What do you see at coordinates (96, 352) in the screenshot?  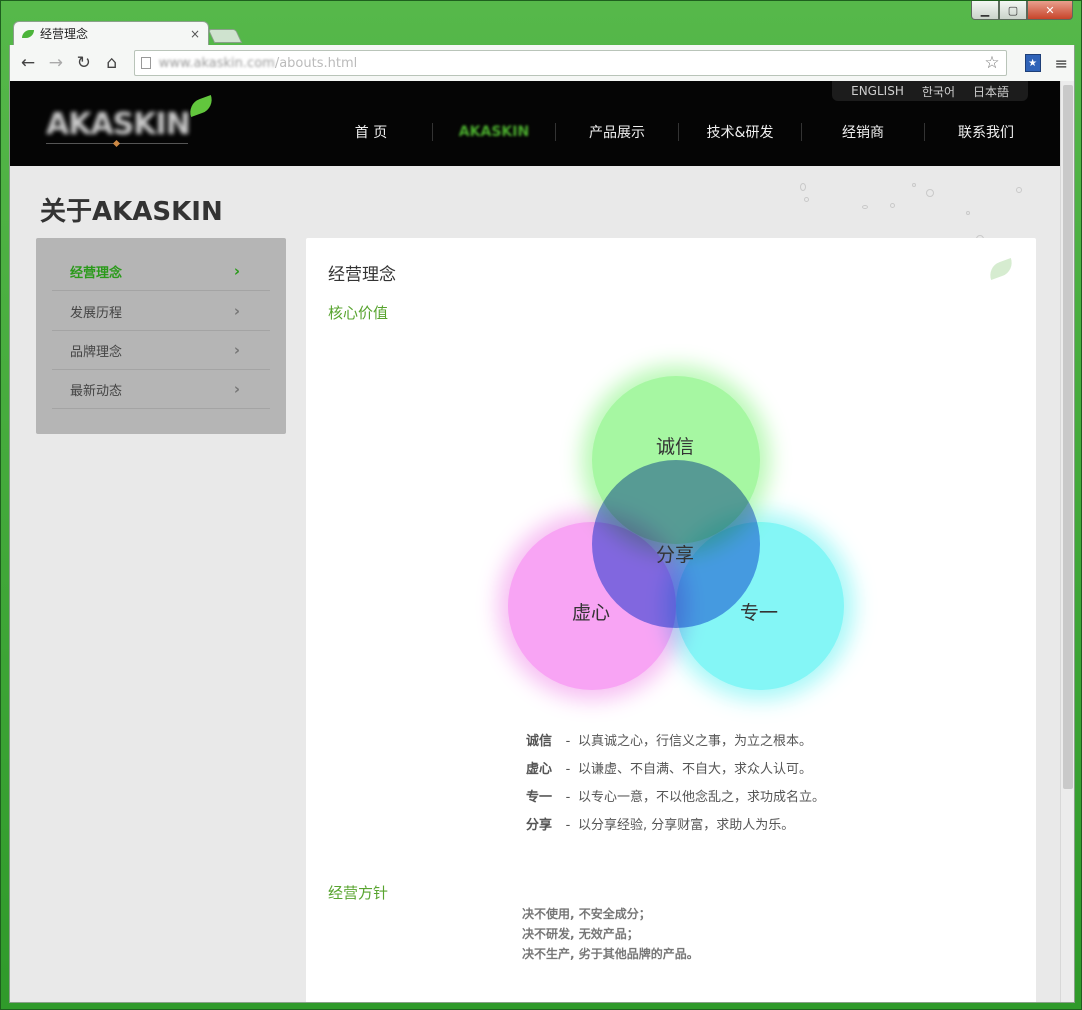 I see `sidebar-item-label: 品牌理念` at bounding box center [96, 352].